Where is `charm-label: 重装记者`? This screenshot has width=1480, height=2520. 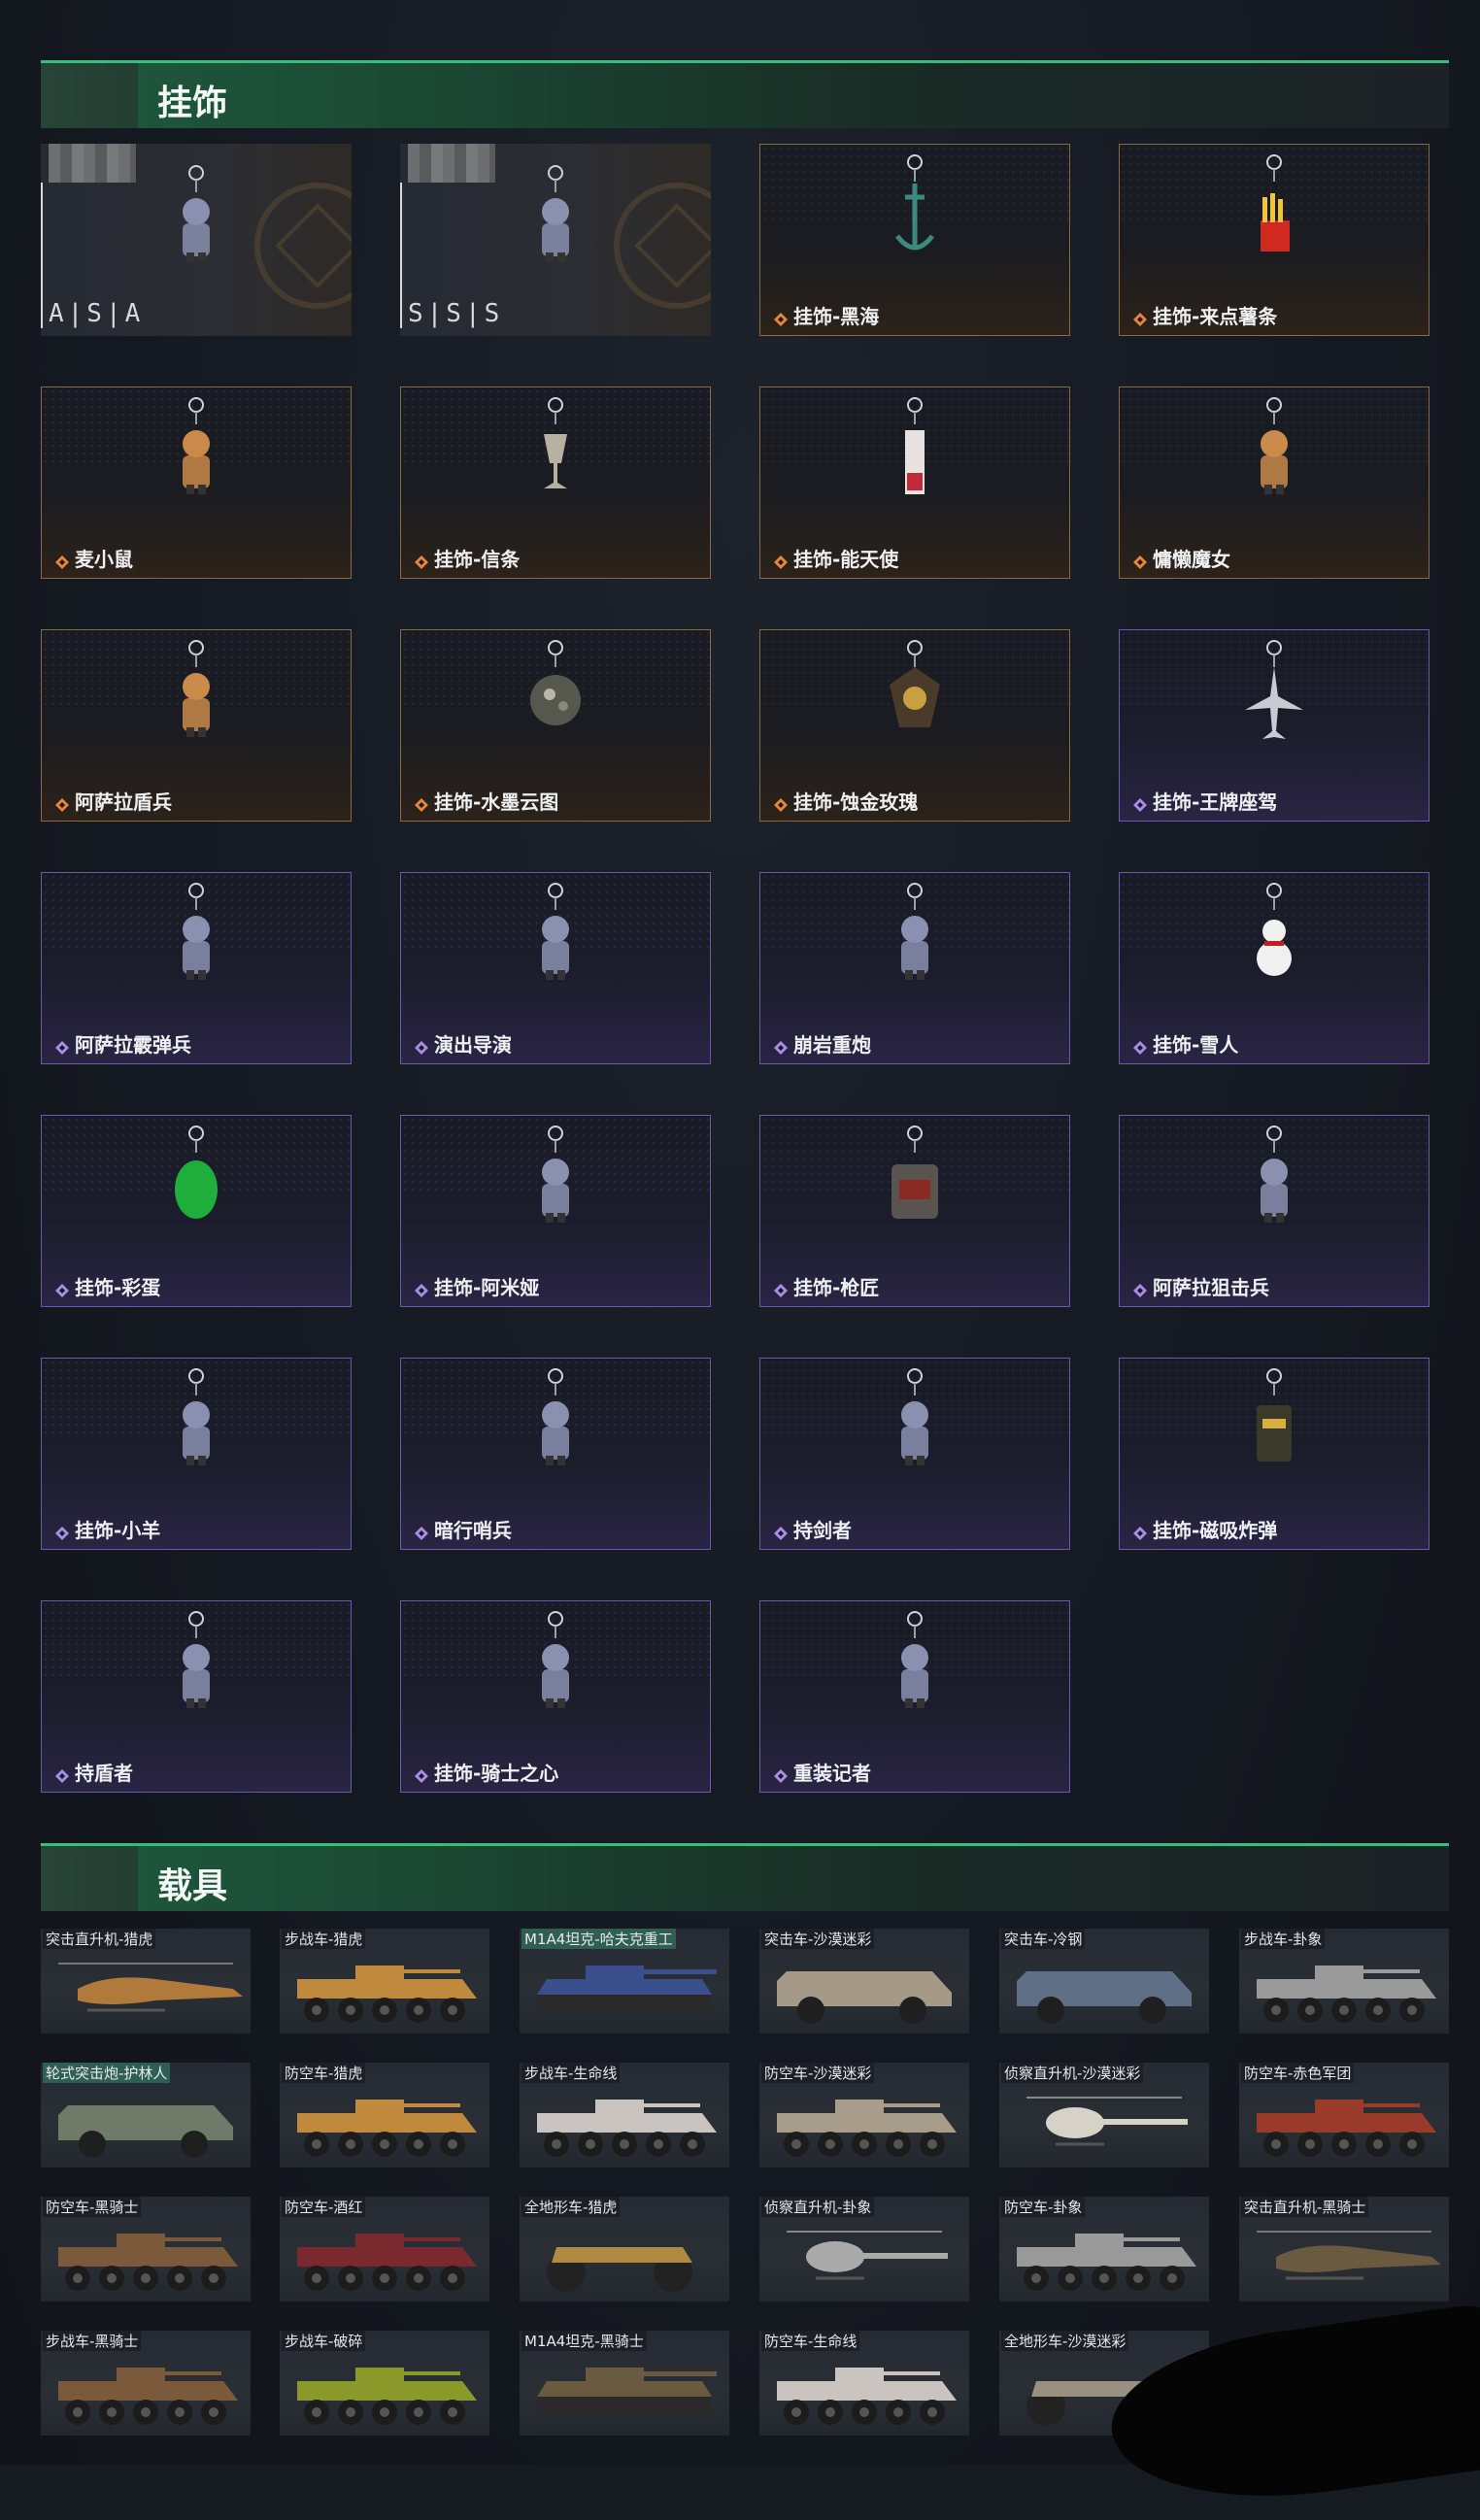 charm-label: 重装记者 is located at coordinates (832, 1773).